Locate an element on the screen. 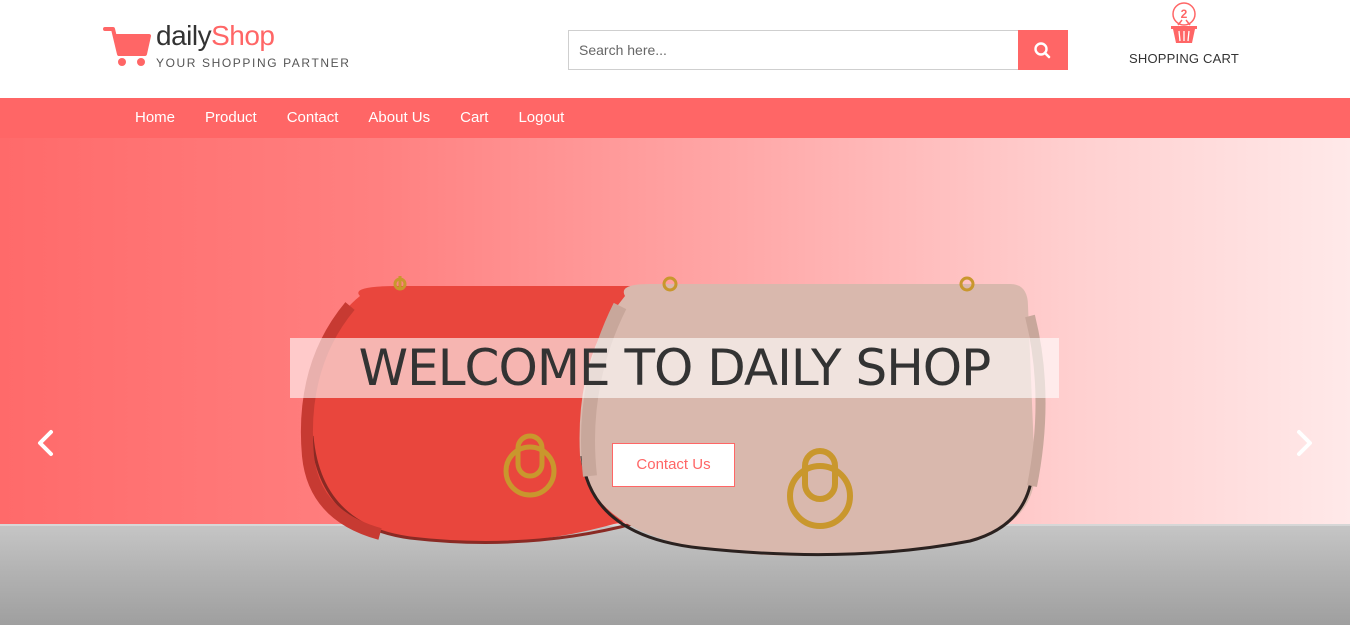 This screenshot has width=1350, height=625. nav-item-home: Home is located at coordinates (155, 118).